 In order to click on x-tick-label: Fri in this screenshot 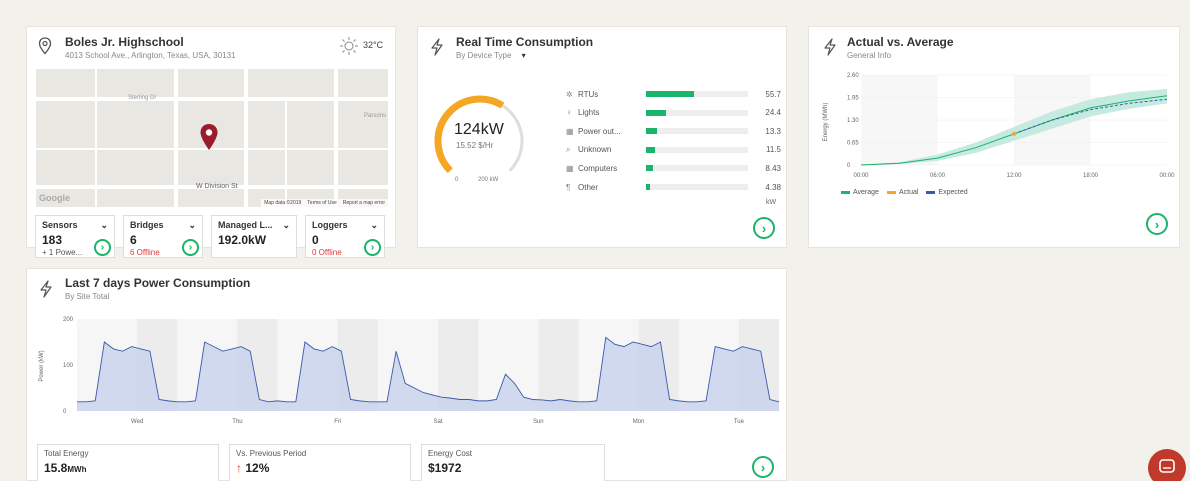, I will do `click(337, 422)`.